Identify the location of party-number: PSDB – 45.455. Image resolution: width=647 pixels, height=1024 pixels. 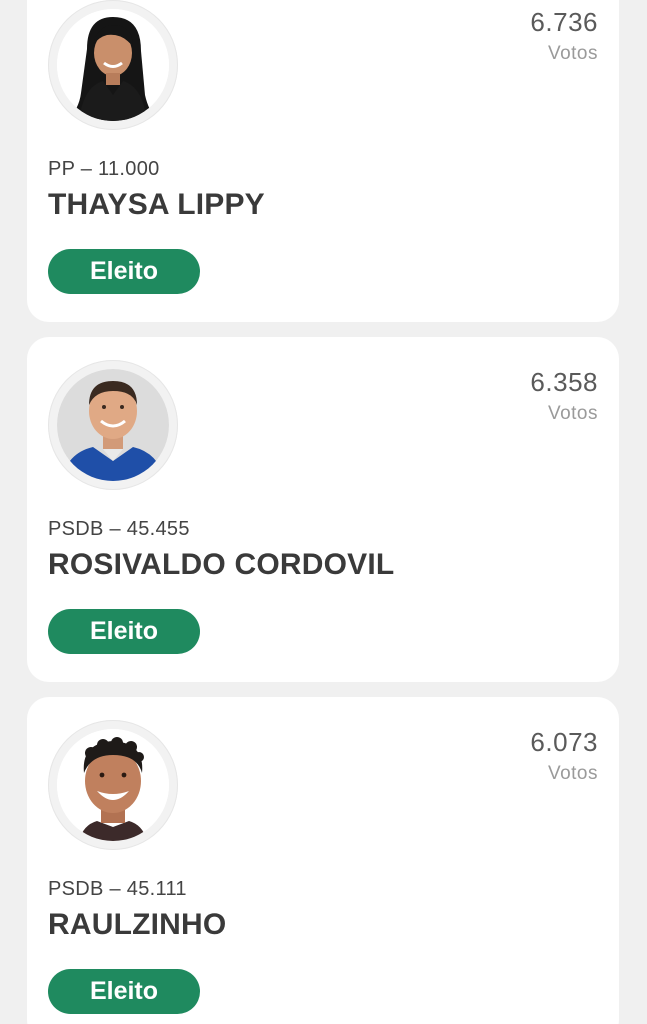
(119, 529).